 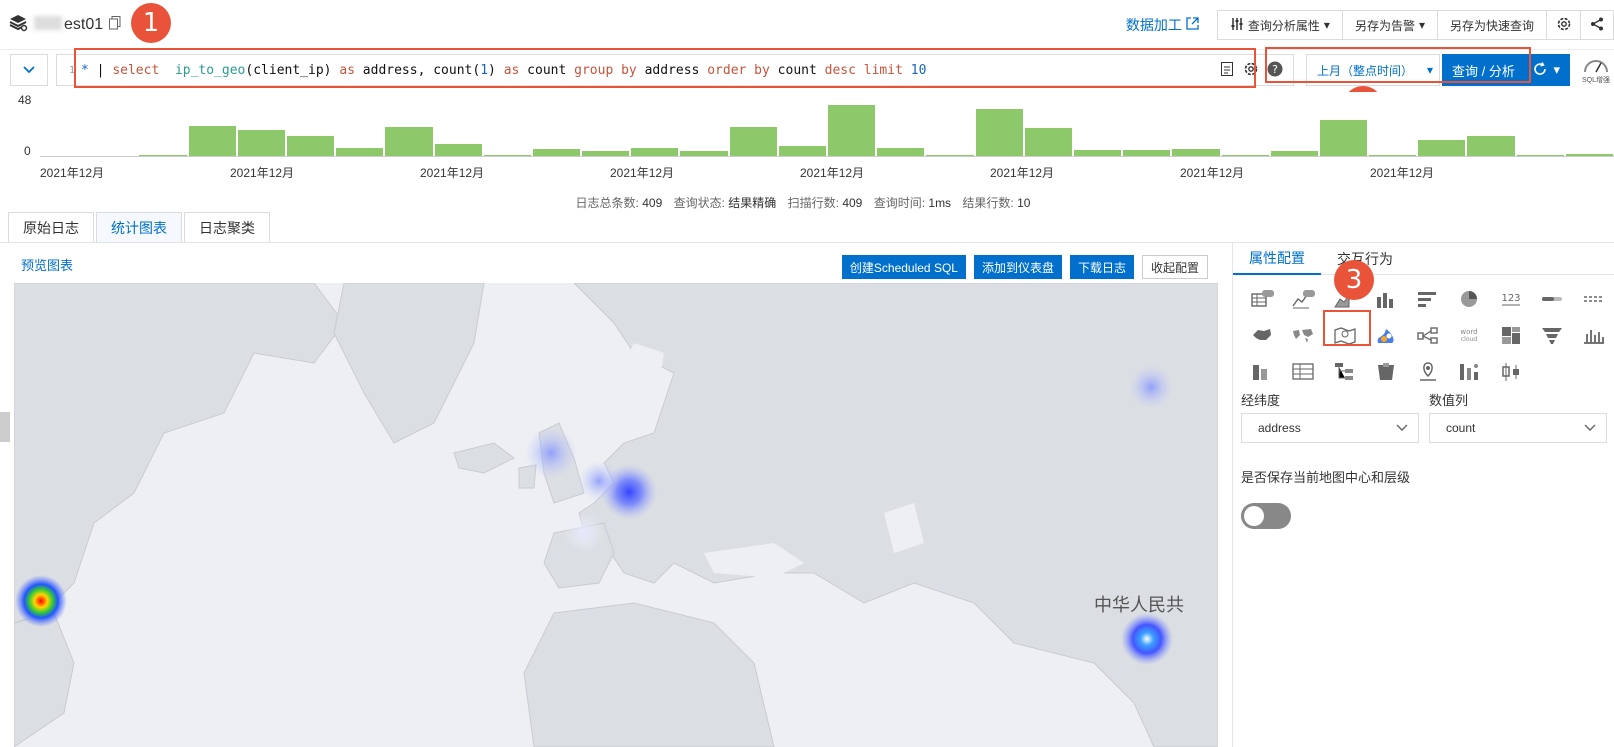 What do you see at coordinates (1345, 335) in the screenshot?
I see `chart-type-amap-icon` at bounding box center [1345, 335].